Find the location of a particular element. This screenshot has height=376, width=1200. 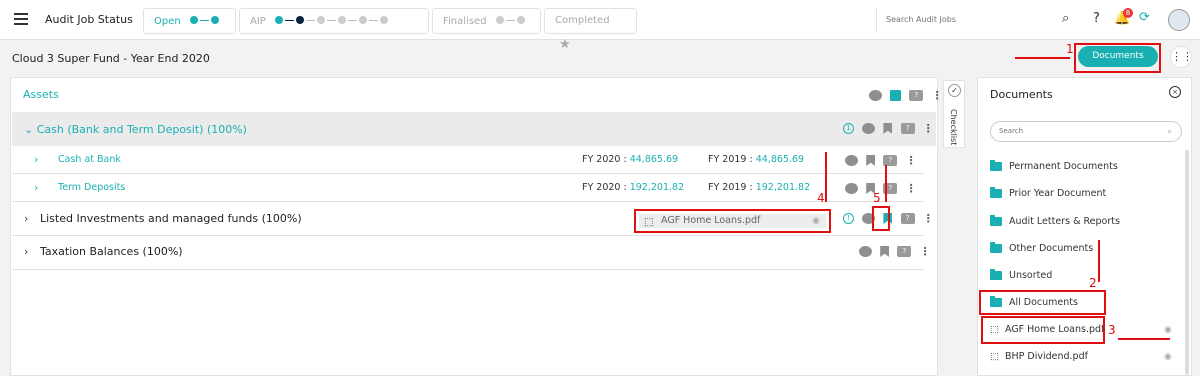

checklist-label: Checklist is located at coordinates (953, 127).